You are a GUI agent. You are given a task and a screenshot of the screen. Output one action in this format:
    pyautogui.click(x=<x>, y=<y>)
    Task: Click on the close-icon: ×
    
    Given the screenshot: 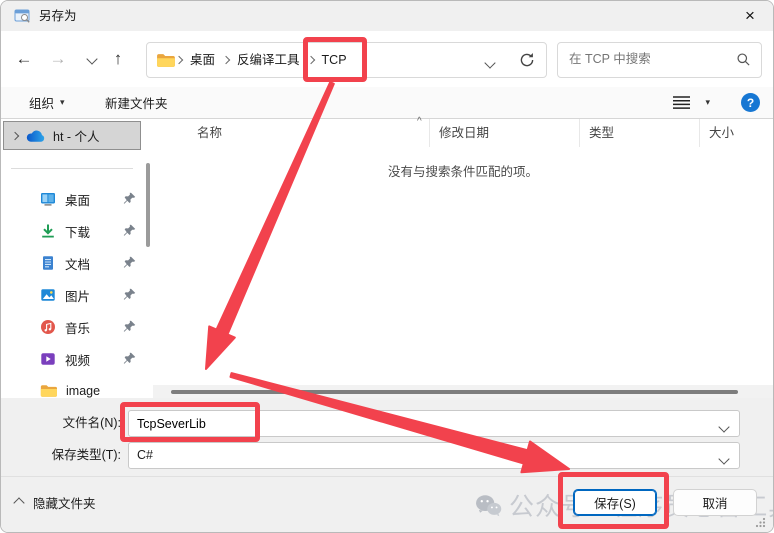 What is the action you would take?
    pyautogui.click(x=750, y=15)
    